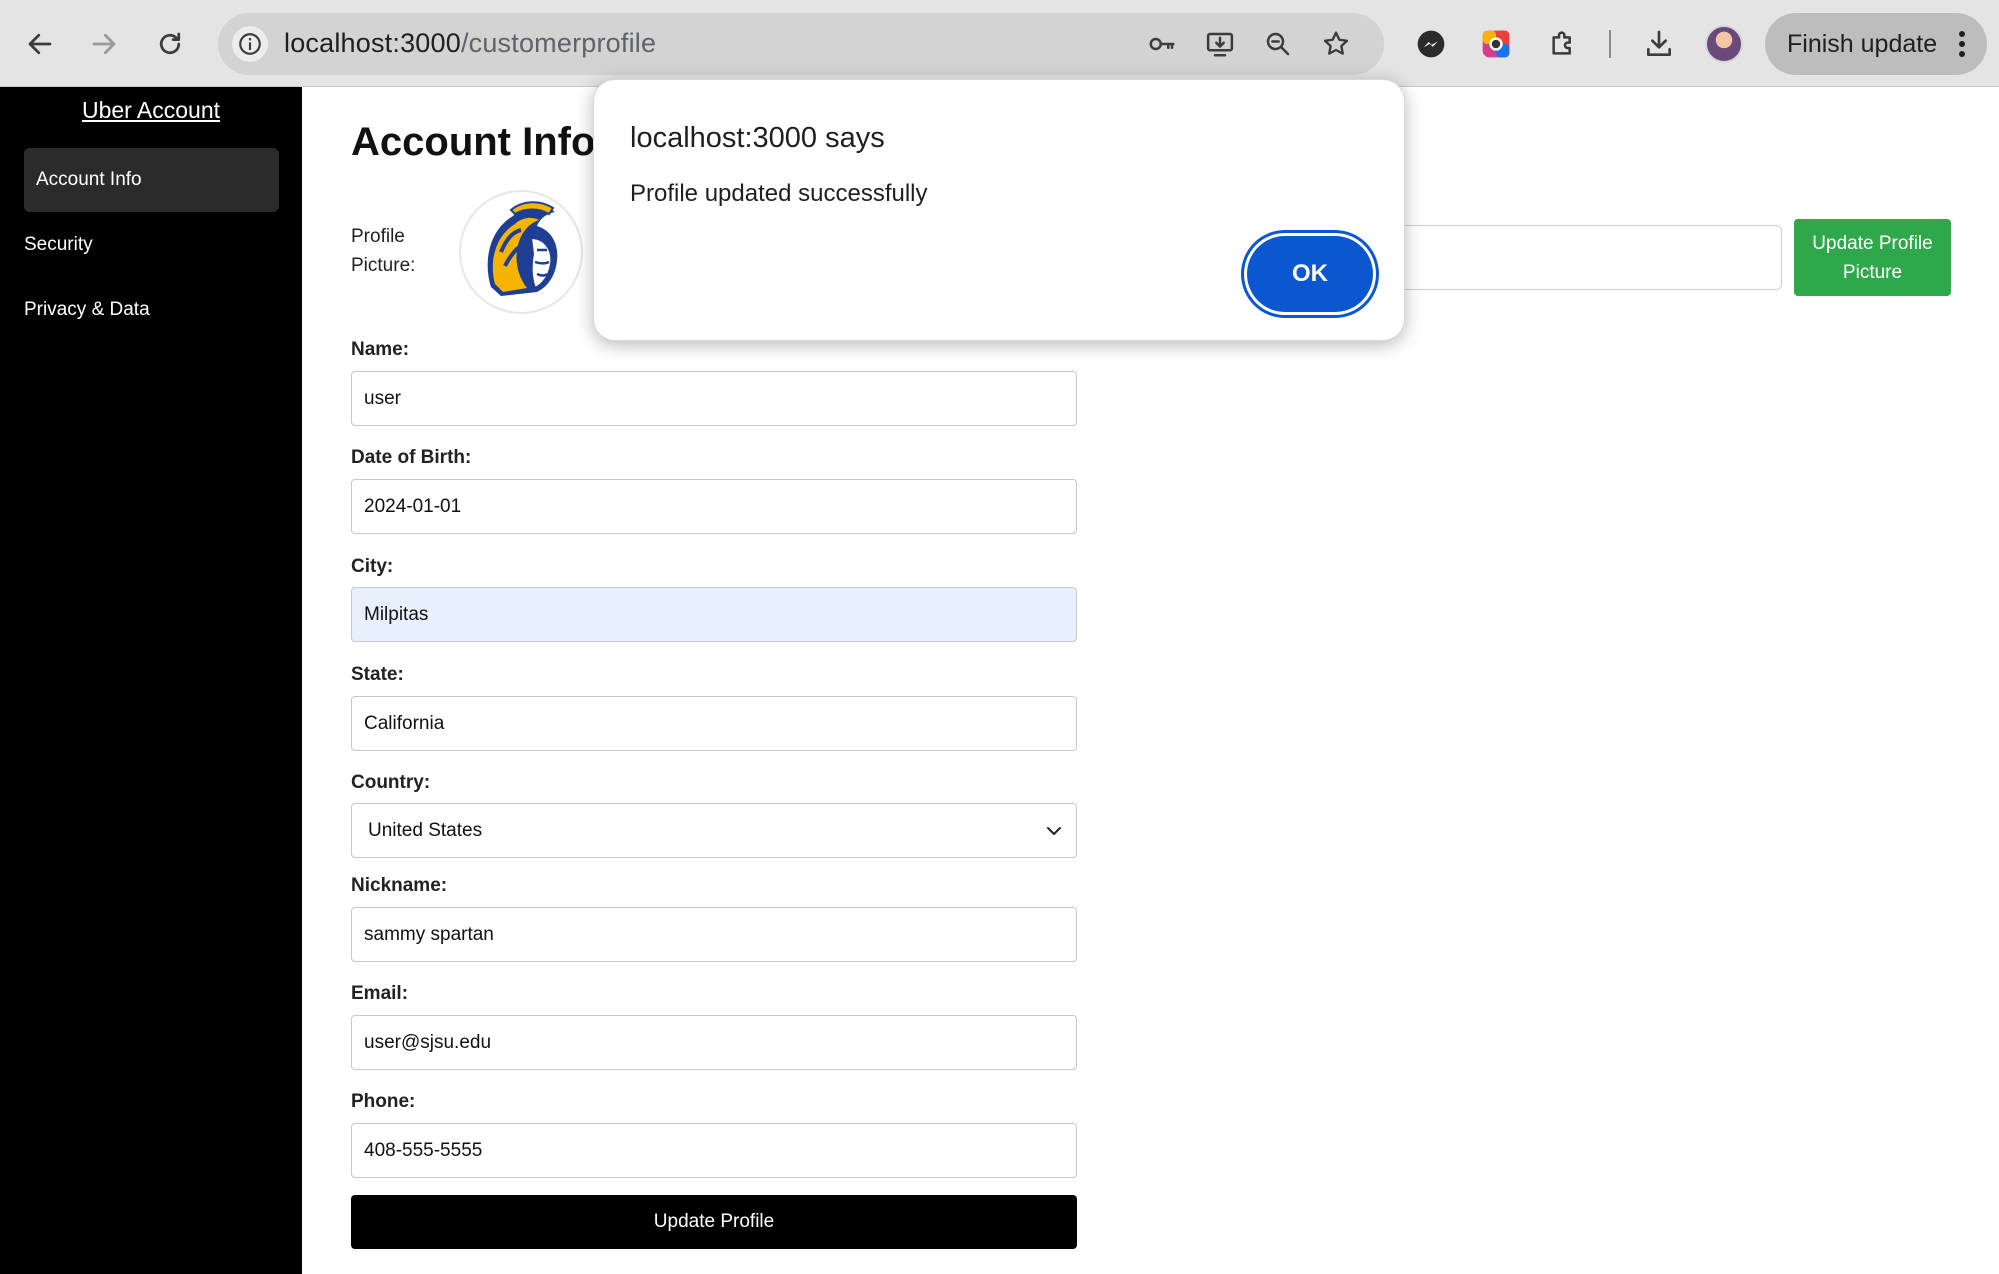 The height and width of the screenshot is (1274, 1999). What do you see at coordinates (380, 349) in the screenshot?
I see `name-label: Name:` at bounding box center [380, 349].